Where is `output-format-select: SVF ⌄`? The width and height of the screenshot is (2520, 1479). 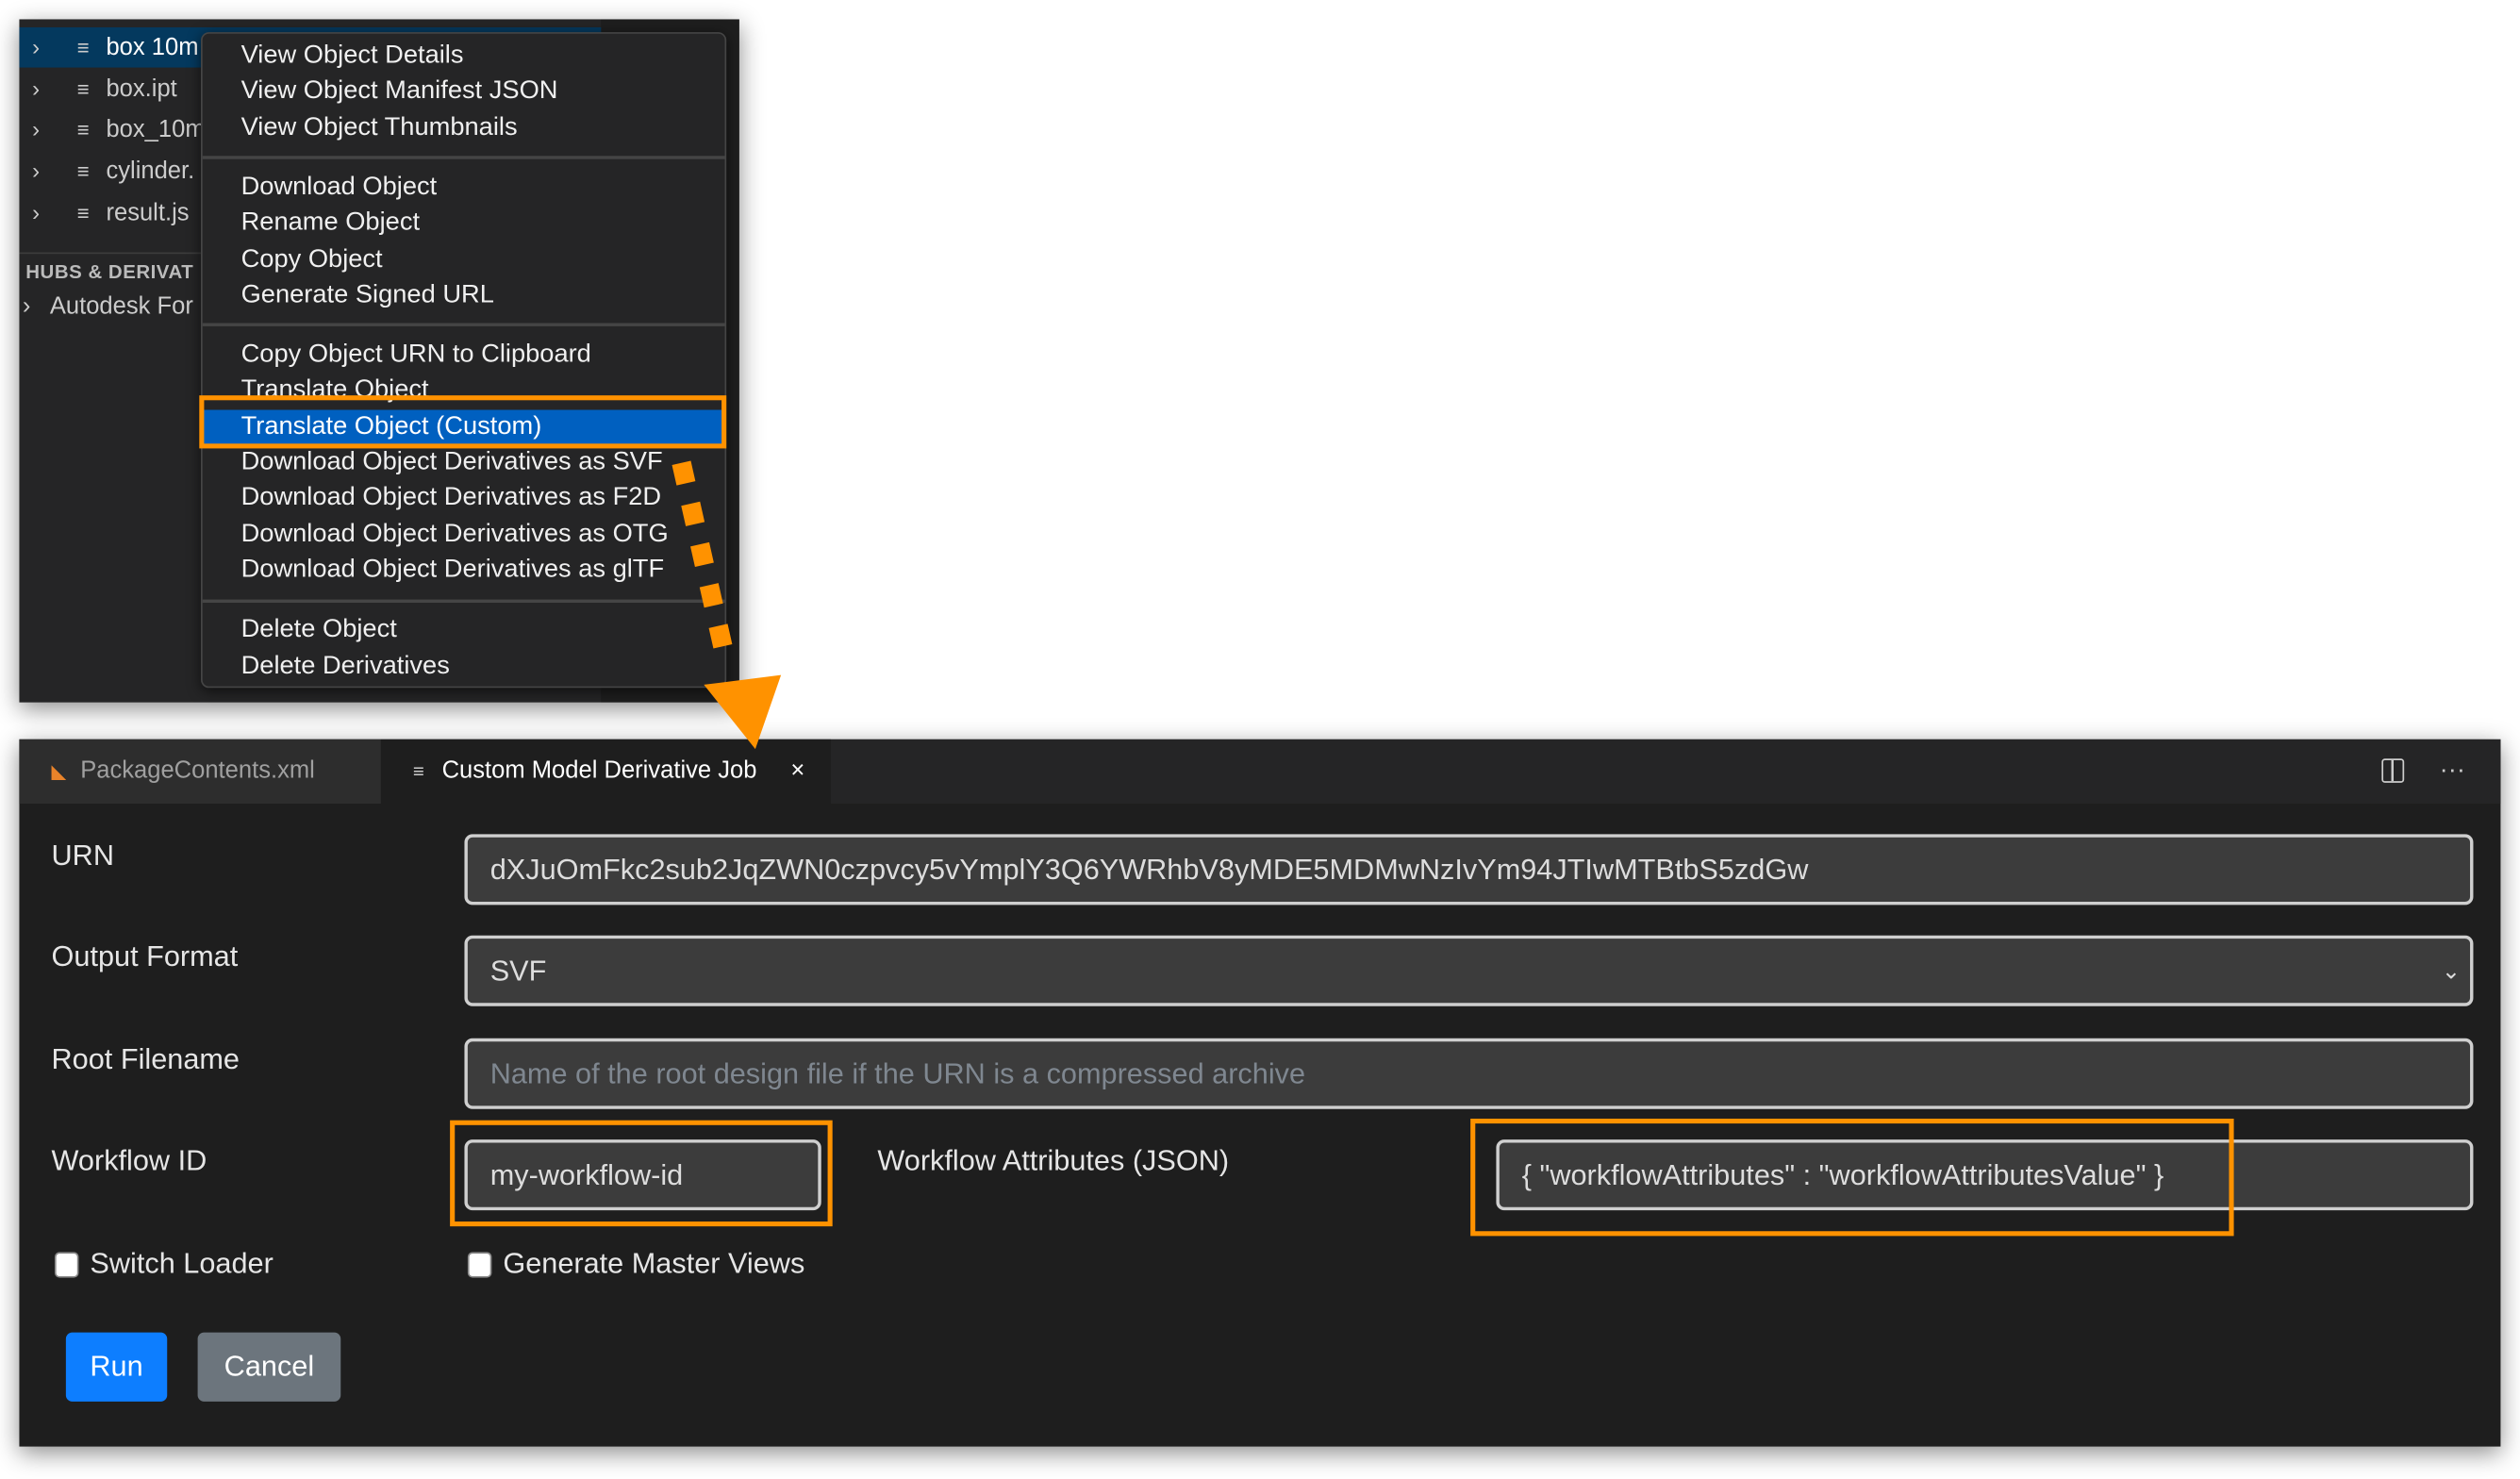 output-format-select: SVF ⌄ is located at coordinates (1469, 970).